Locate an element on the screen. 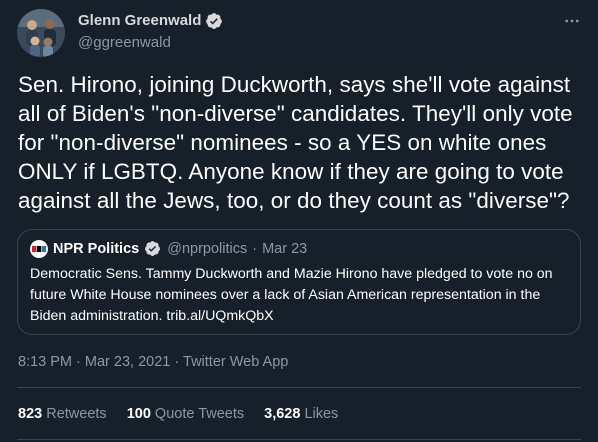  author-name: Glenn Greenwald is located at coordinates (150, 21).